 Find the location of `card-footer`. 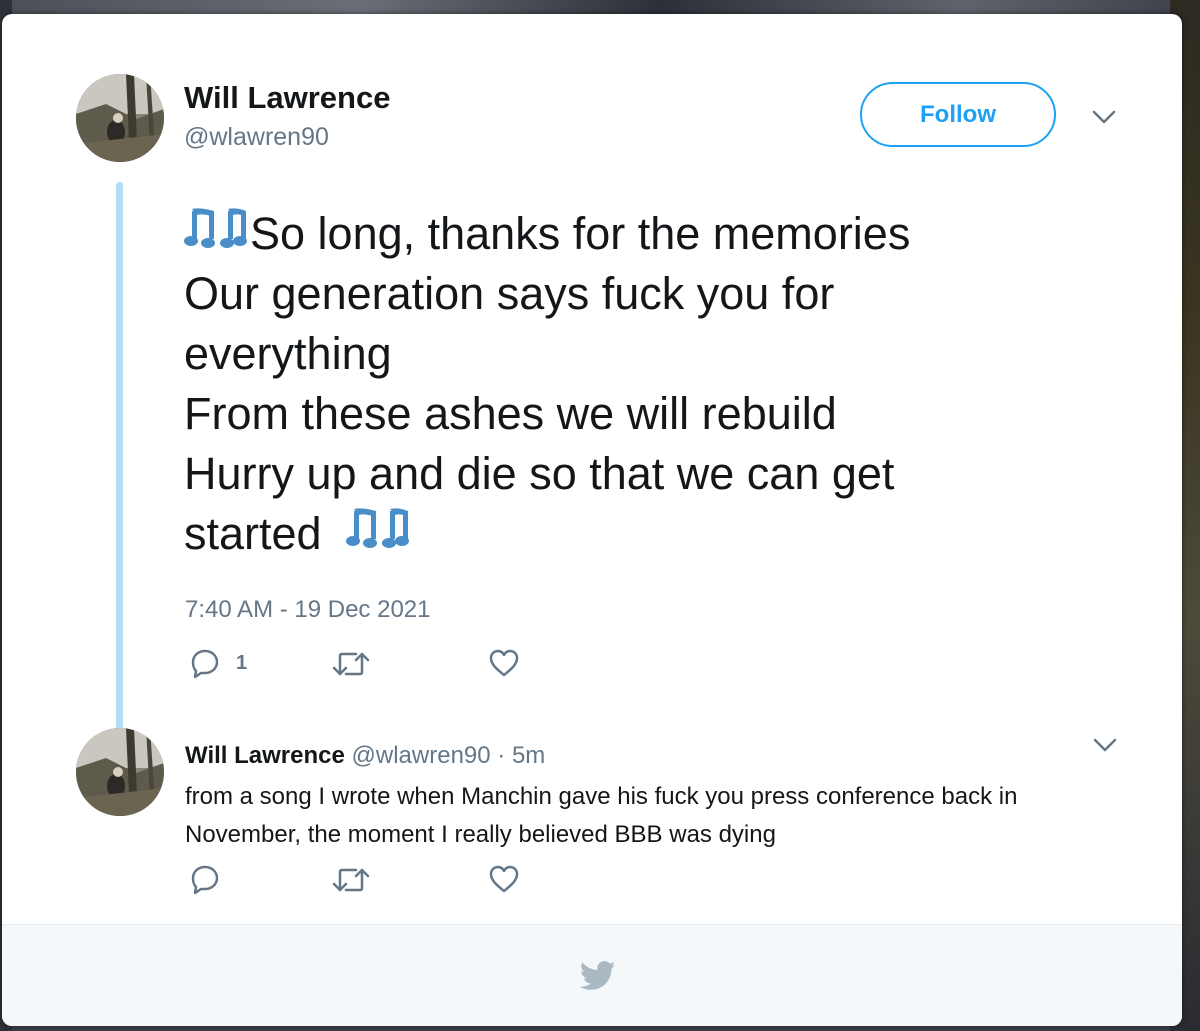

card-footer is located at coordinates (592, 975).